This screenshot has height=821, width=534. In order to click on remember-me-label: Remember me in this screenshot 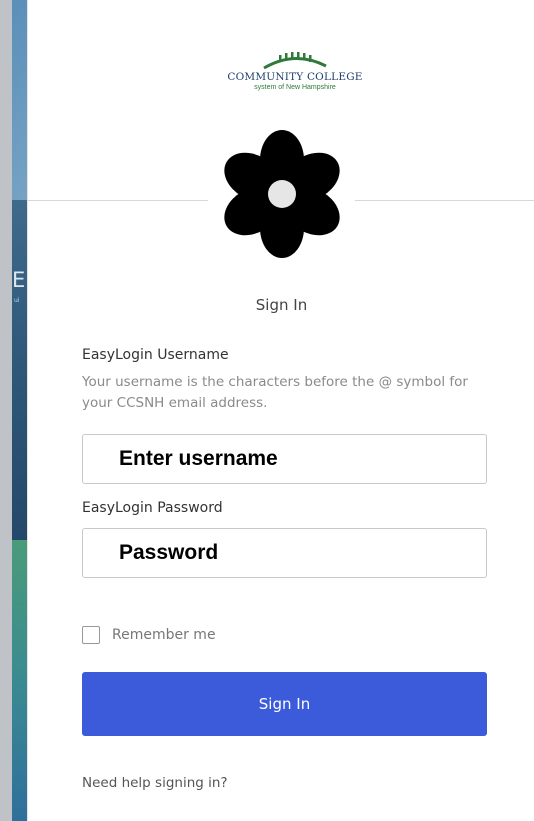, I will do `click(164, 635)`.